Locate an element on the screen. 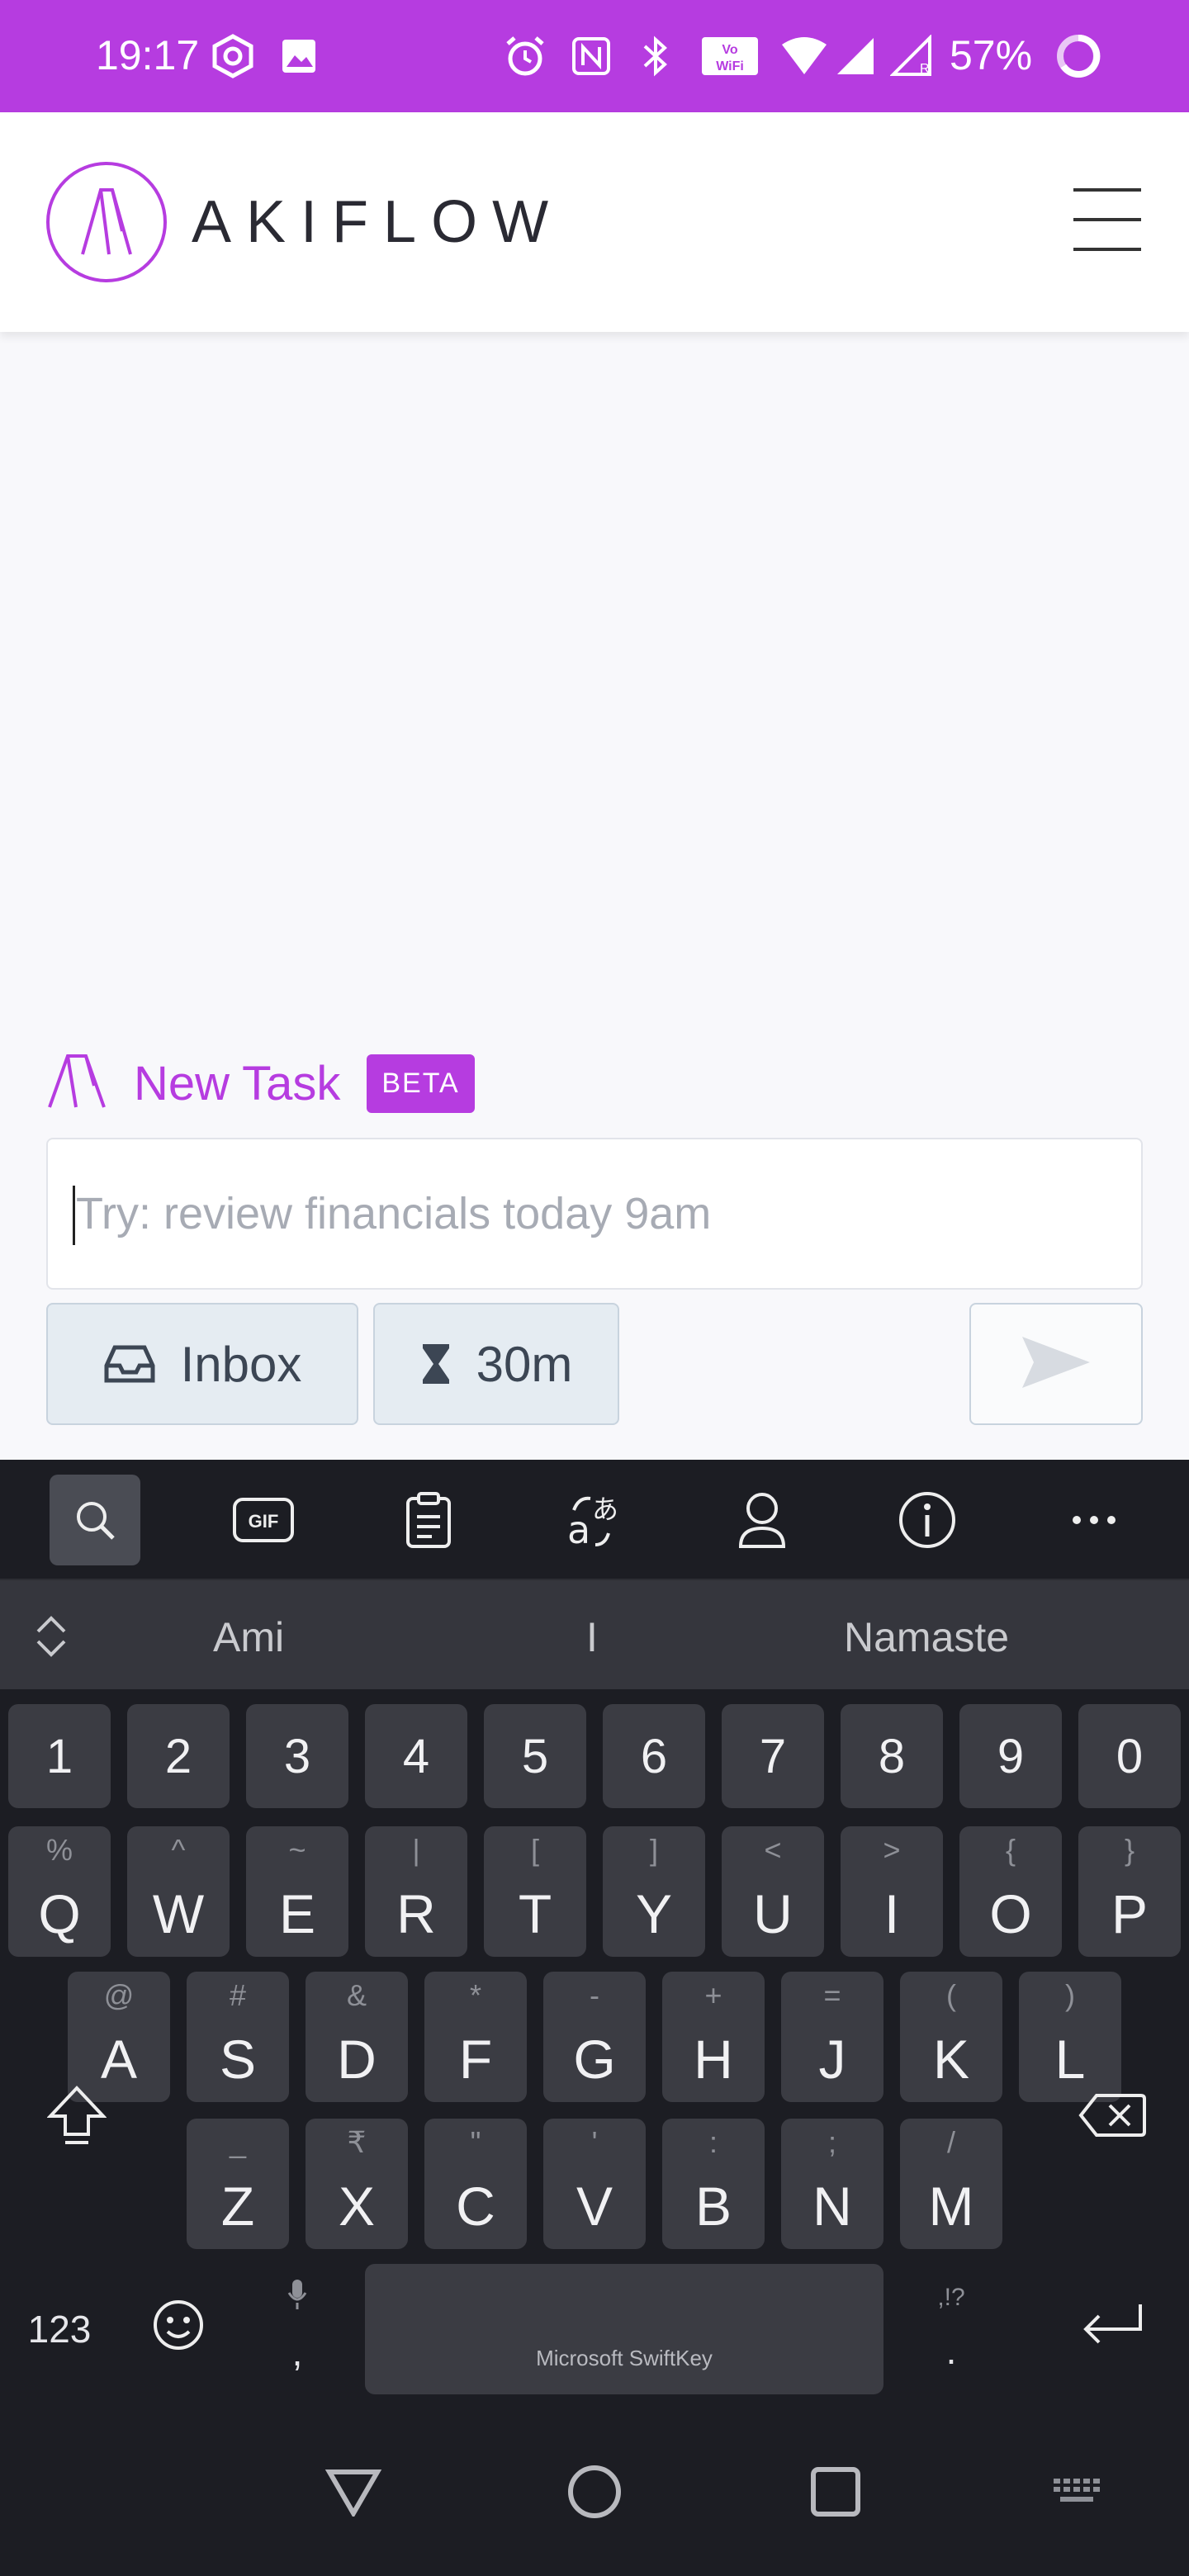  key-label: X is located at coordinates (357, 2206).